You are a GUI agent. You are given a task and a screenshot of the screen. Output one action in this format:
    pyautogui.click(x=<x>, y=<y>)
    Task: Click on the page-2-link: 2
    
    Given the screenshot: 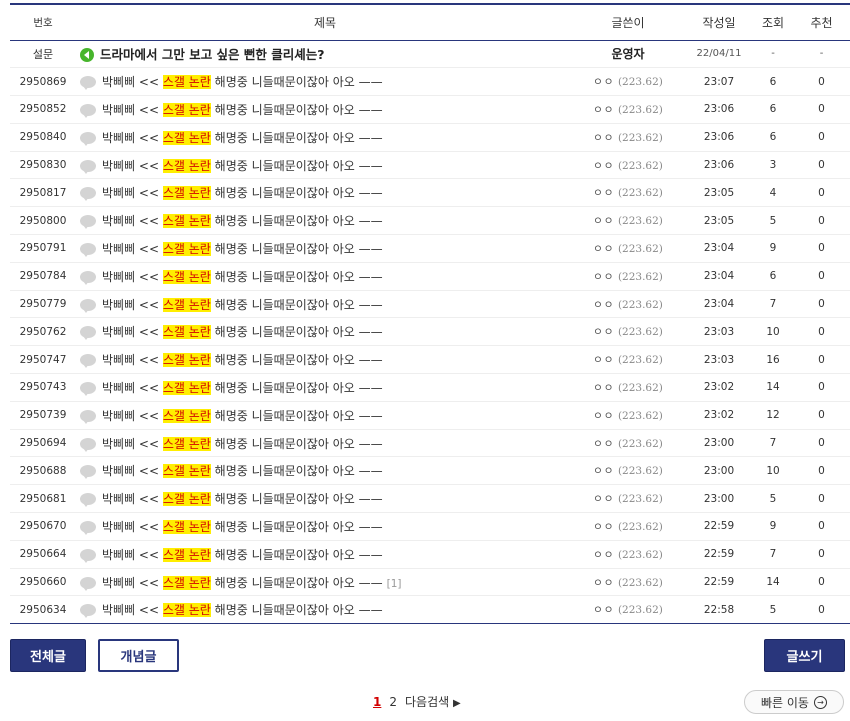 What is the action you would take?
    pyautogui.click(x=393, y=702)
    